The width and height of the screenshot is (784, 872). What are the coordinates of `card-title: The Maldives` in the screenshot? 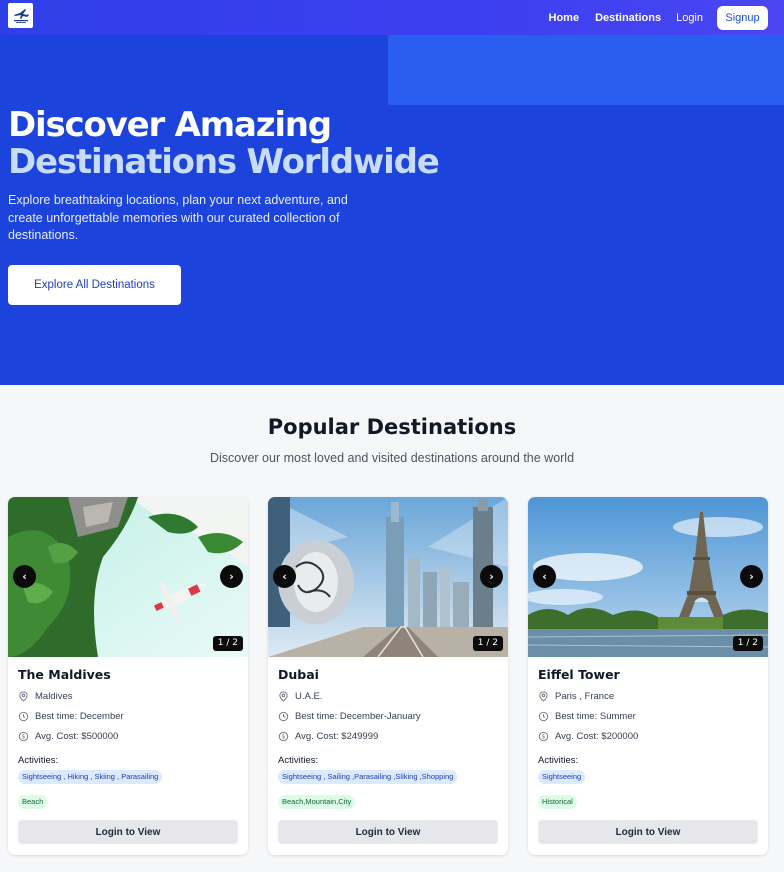 It's located at (64, 674).